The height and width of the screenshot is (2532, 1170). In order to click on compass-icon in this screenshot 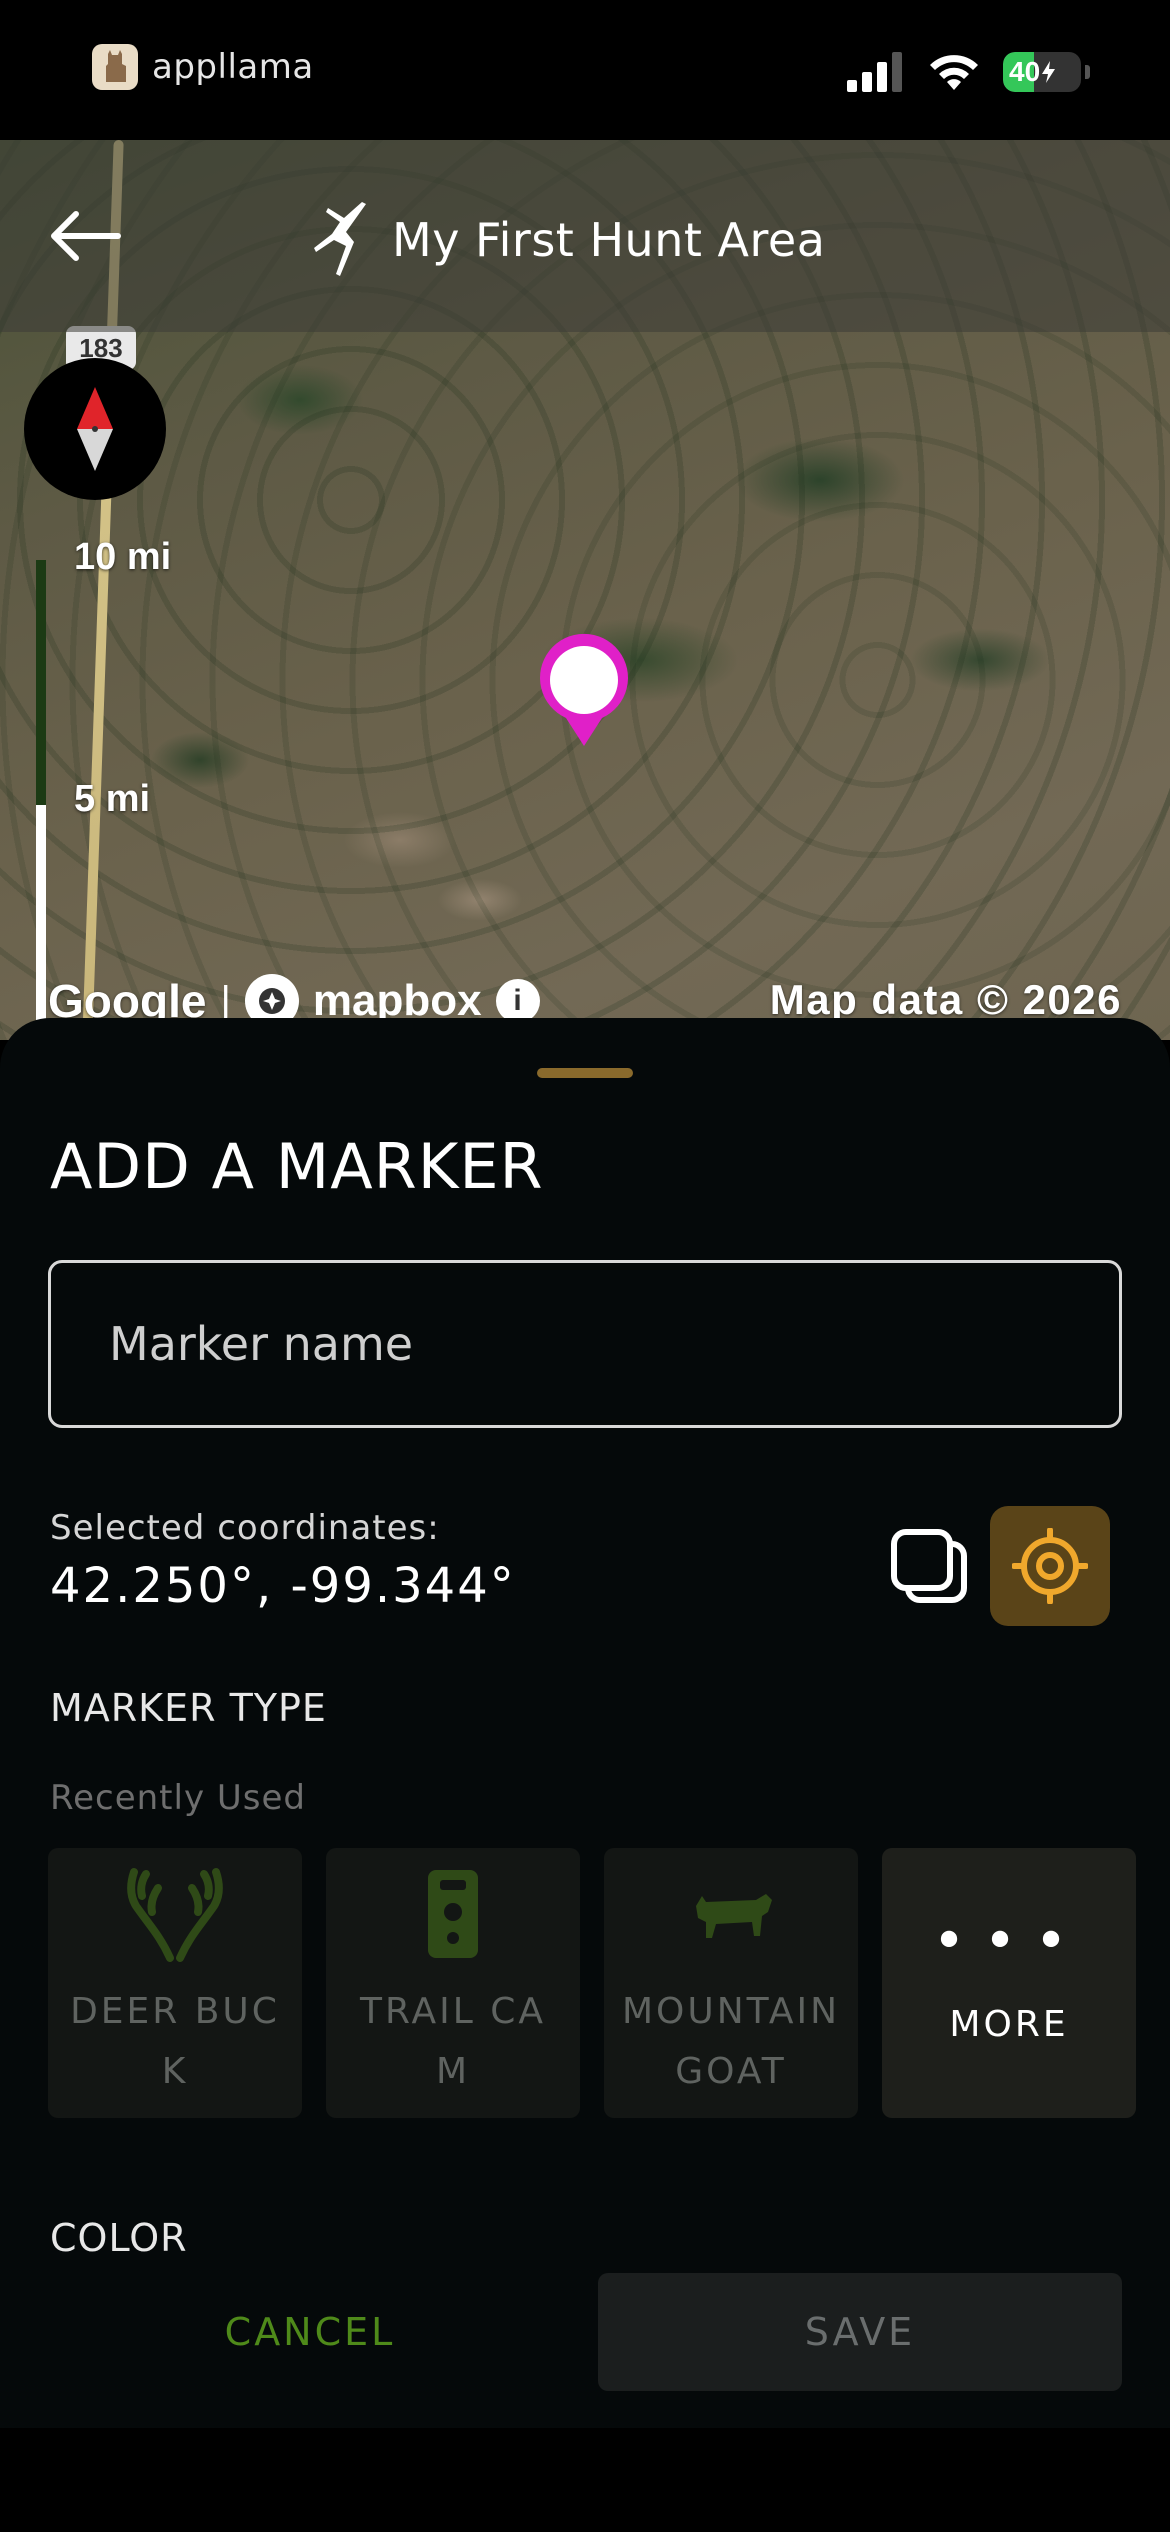, I will do `click(95, 429)`.